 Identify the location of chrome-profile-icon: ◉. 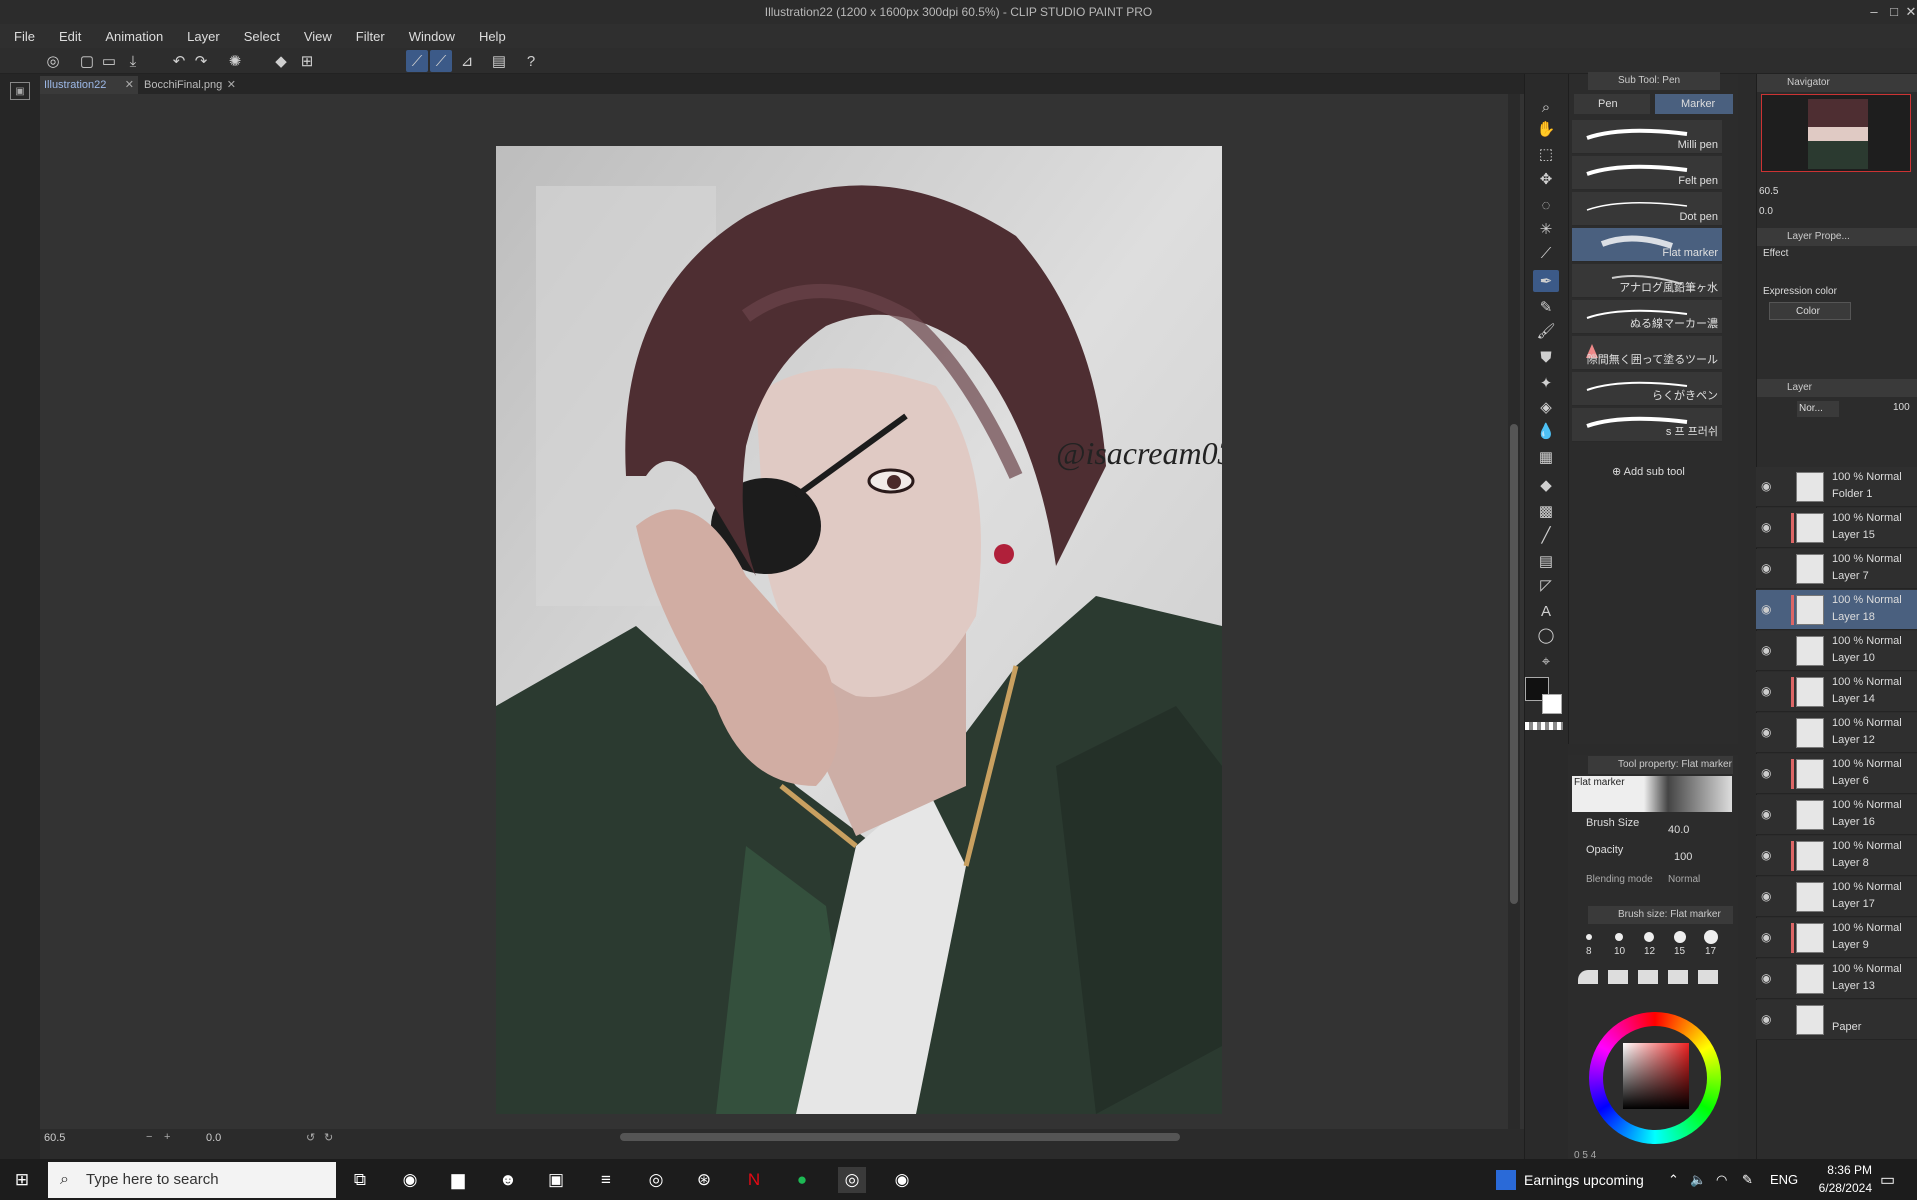
(902, 1180).